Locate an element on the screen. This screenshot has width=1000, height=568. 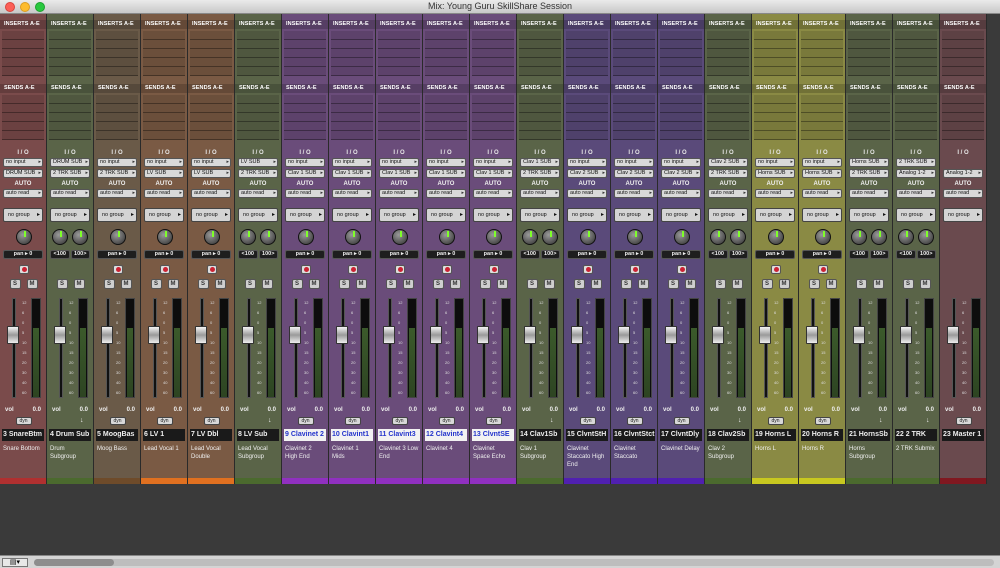
track-name: 14 Clav1Sb is located at coordinates (540, 435).